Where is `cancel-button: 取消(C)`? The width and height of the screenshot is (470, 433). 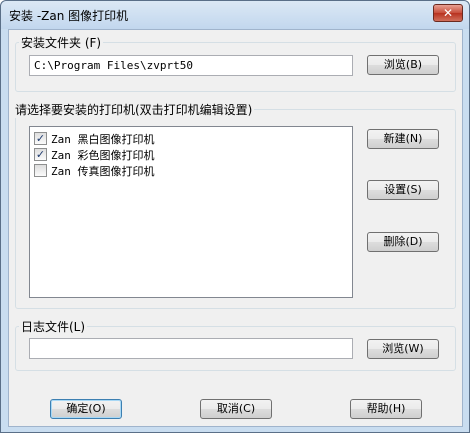 cancel-button: 取消(C) is located at coordinates (236, 409).